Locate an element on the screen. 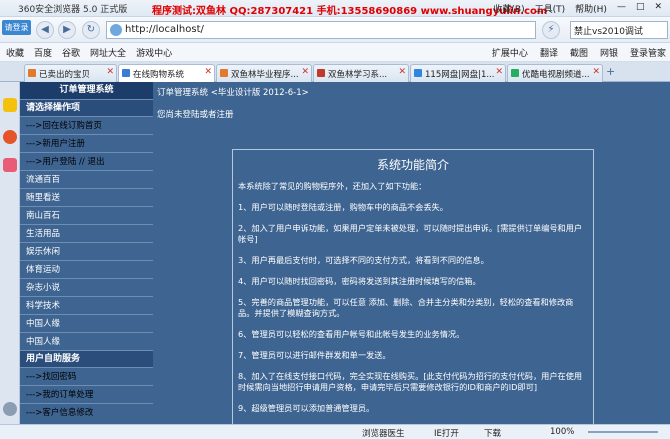  nav-category: 南山百石 is located at coordinates (86, 215).